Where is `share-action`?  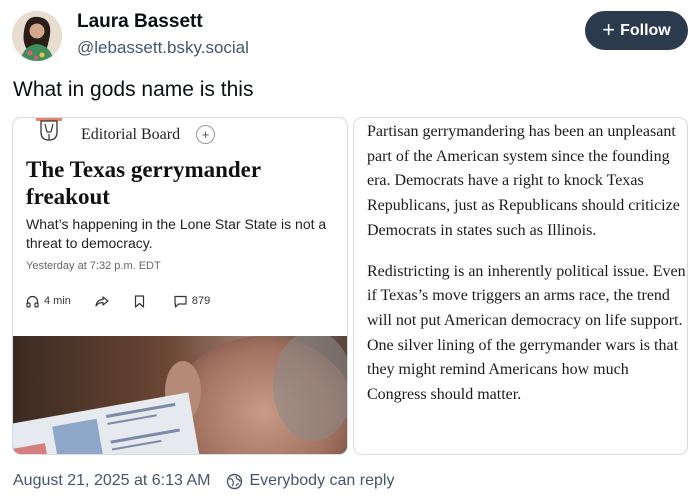 share-action is located at coordinates (104, 301).